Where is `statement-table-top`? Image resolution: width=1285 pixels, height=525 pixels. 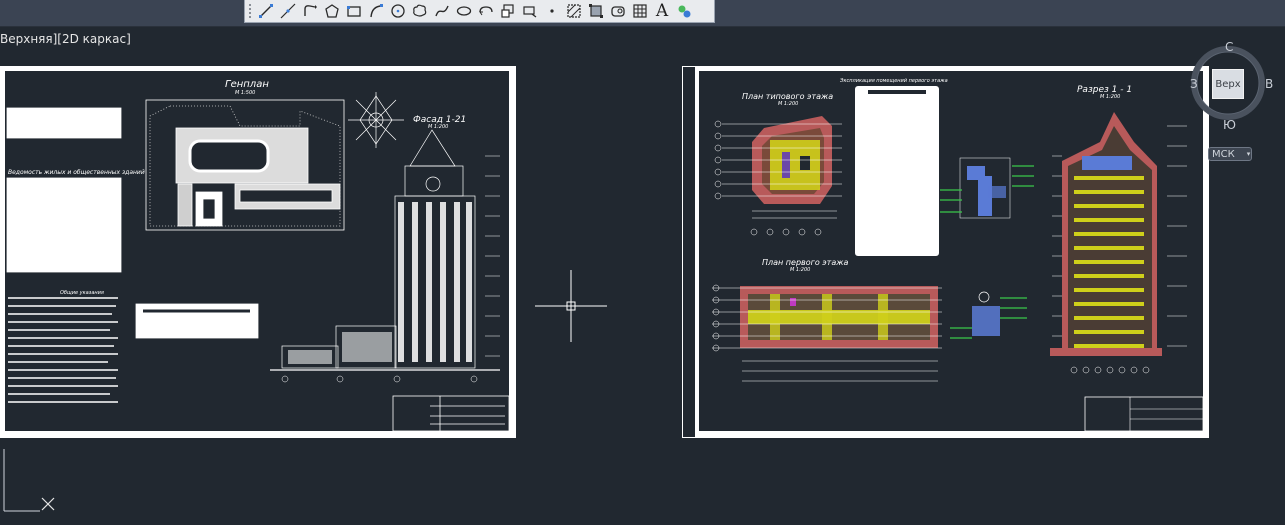 statement-table-top is located at coordinates (64, 123).